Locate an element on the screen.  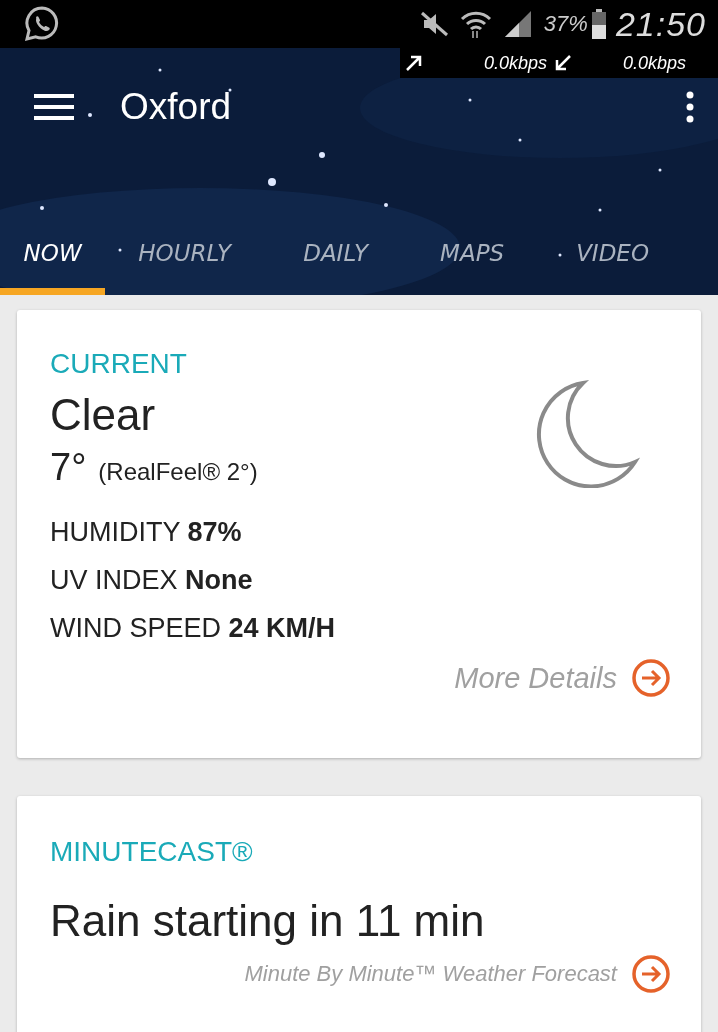
menu-button is located at coordinates (54, 107).